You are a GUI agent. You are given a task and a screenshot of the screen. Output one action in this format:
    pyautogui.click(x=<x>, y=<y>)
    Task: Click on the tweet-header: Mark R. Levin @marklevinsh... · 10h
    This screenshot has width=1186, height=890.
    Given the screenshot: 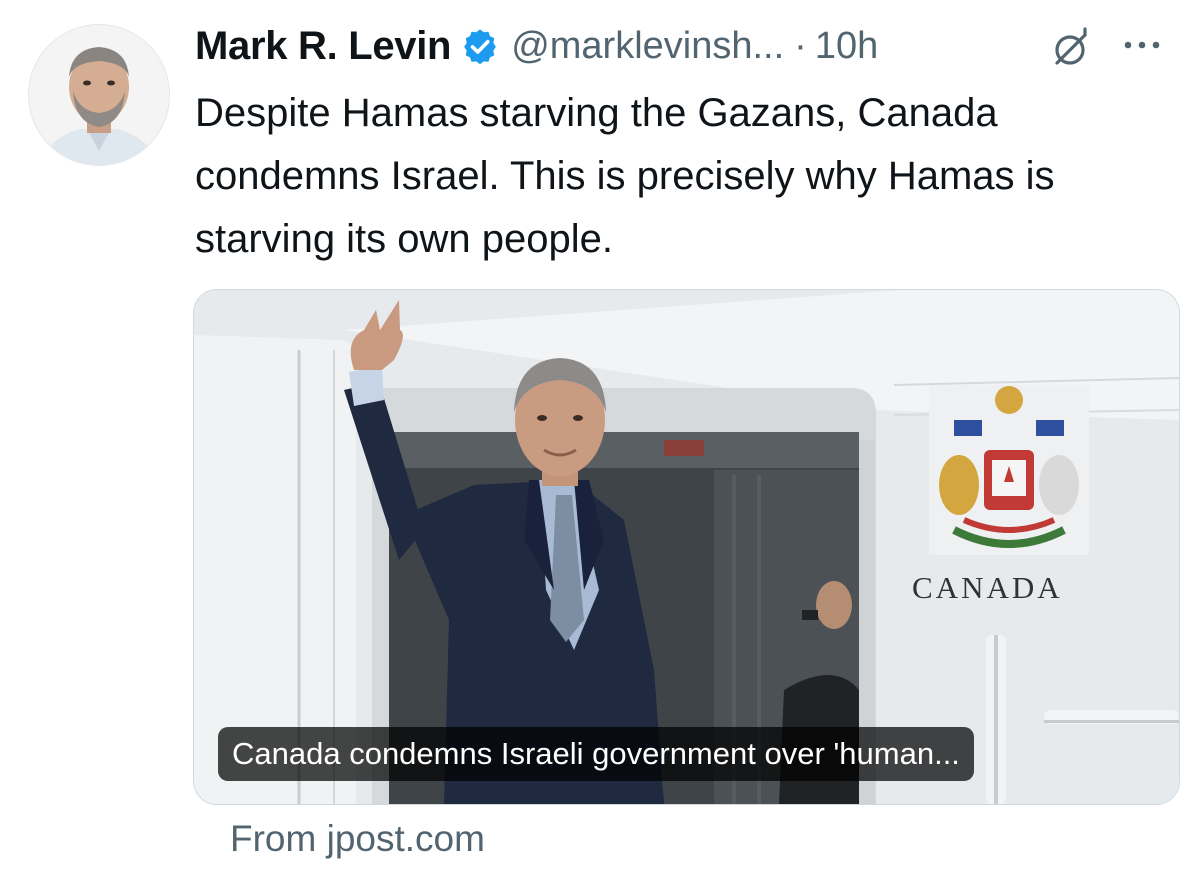 What is the action you would take?
    pyautogui.click(x=682, y=46)
    